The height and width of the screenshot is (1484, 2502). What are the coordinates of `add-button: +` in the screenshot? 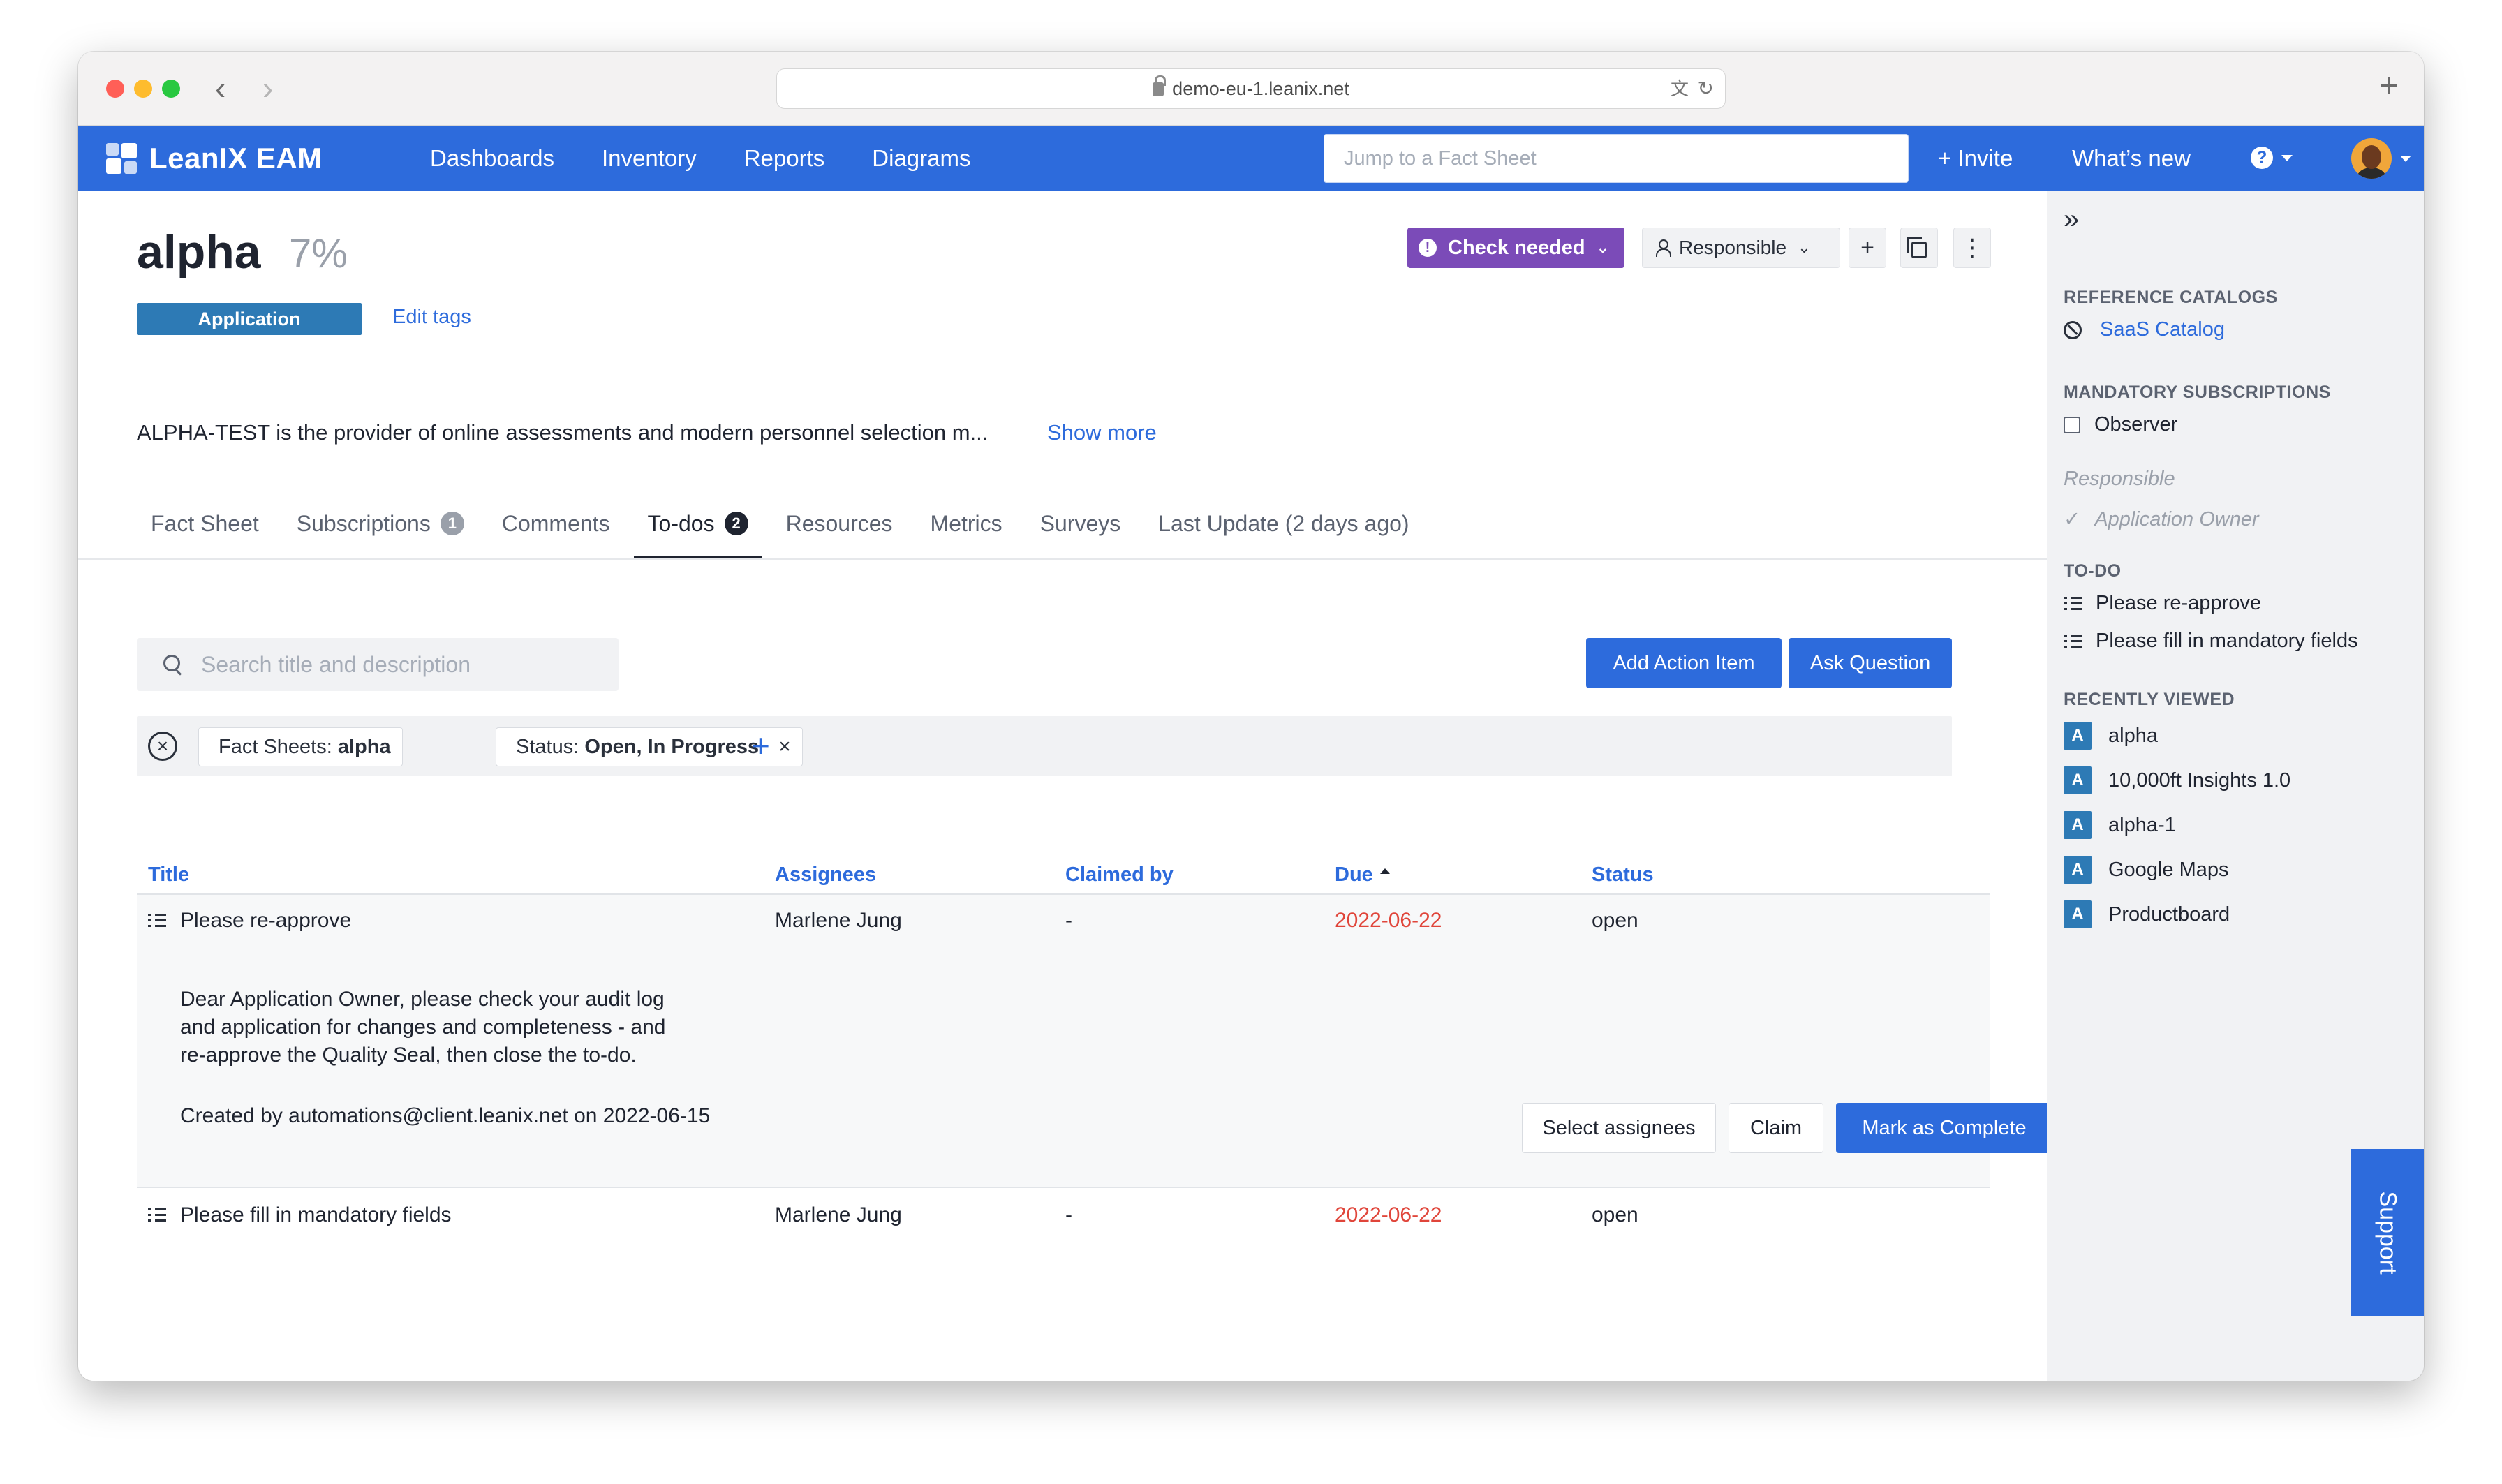 It's located at (1868, 248).